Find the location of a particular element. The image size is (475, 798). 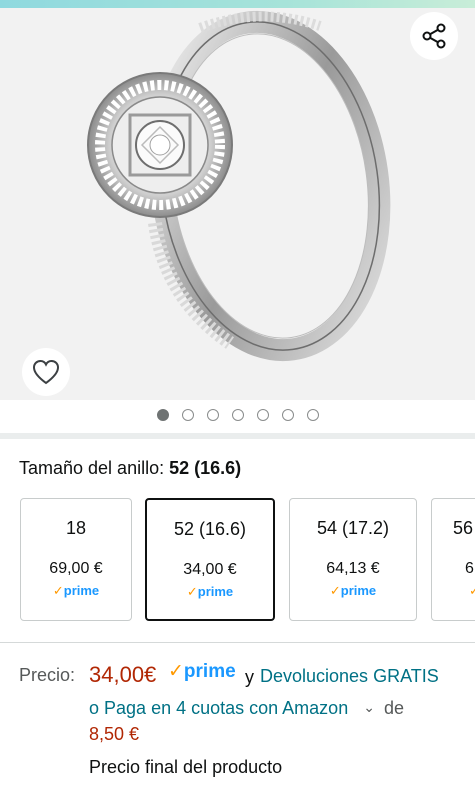

size-option-label: 56 is located at coordinates (463, 528).